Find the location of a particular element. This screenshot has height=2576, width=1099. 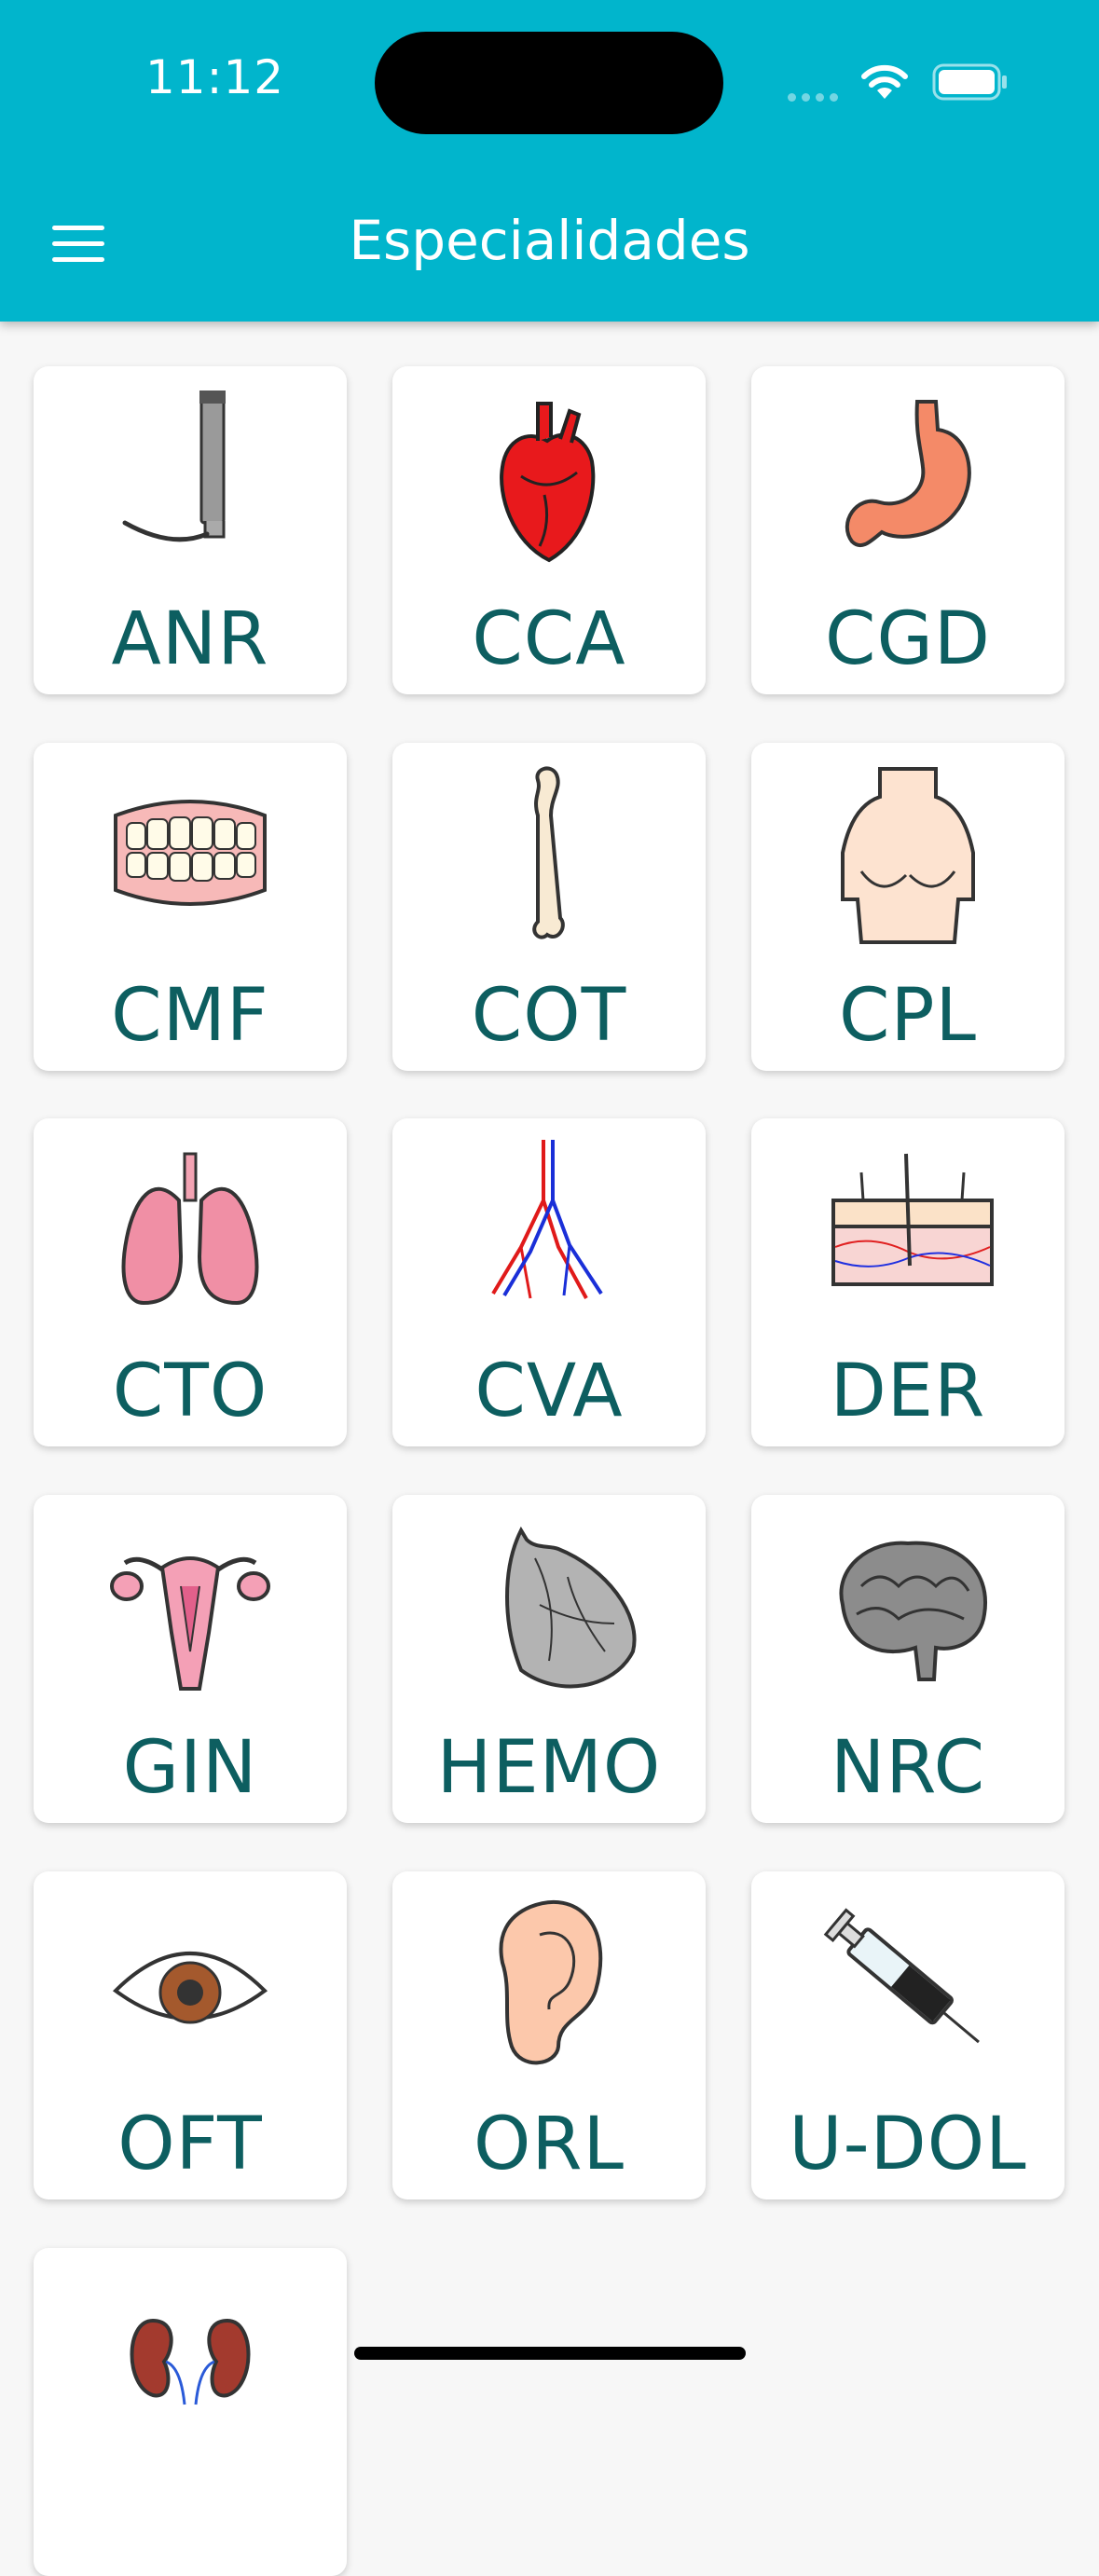

ear-icon is located at coordinates (551, 1982).